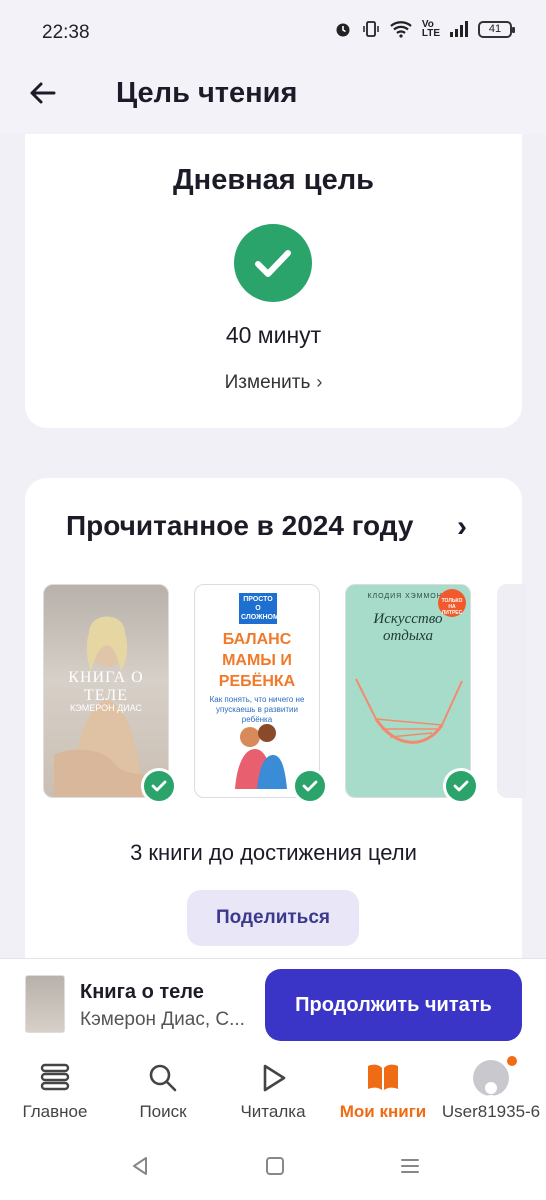  I want to click on nav-item-profile: User81935-6, so click(491, 1090).